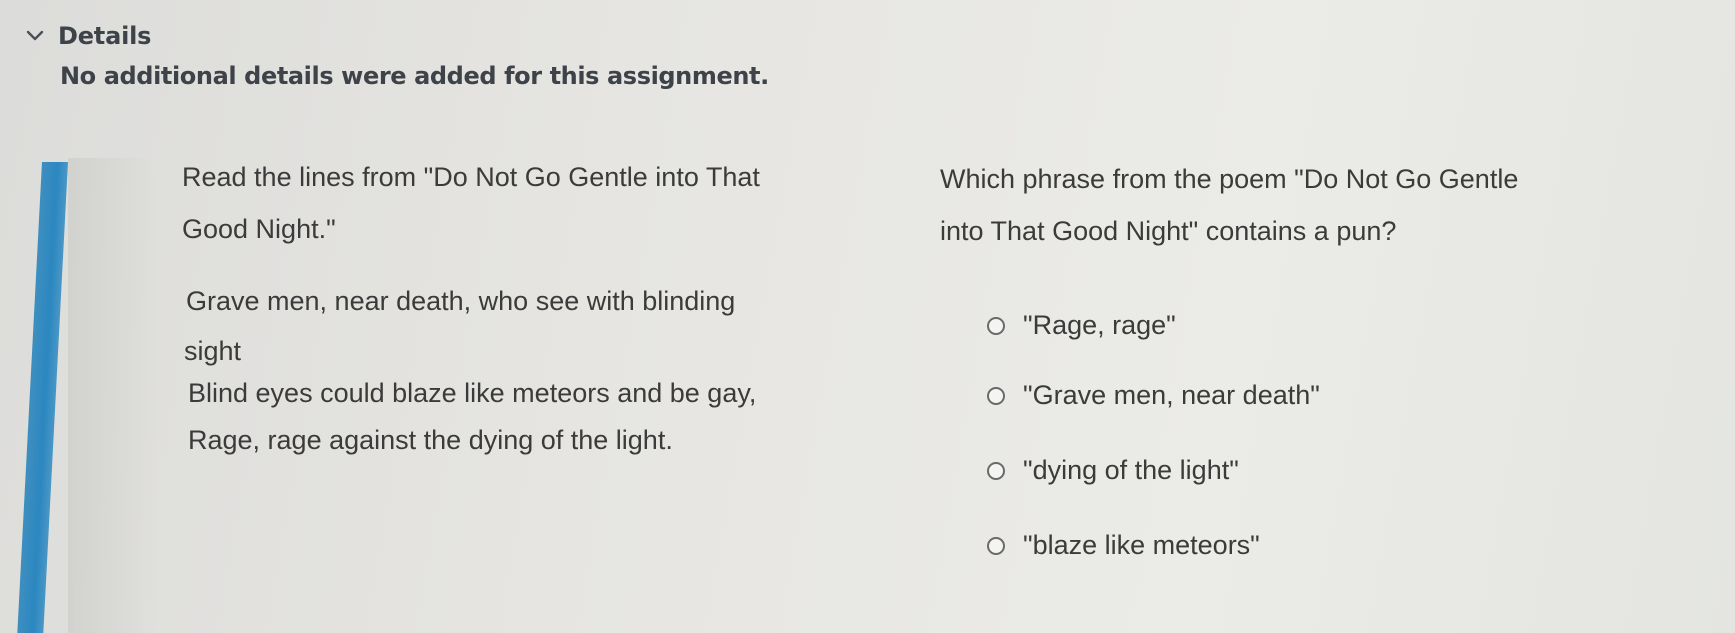  Describe the element at coordinates (1171, 395) in the screenshot. I see `answer-option-label: "Grave men, near death"` at that location.